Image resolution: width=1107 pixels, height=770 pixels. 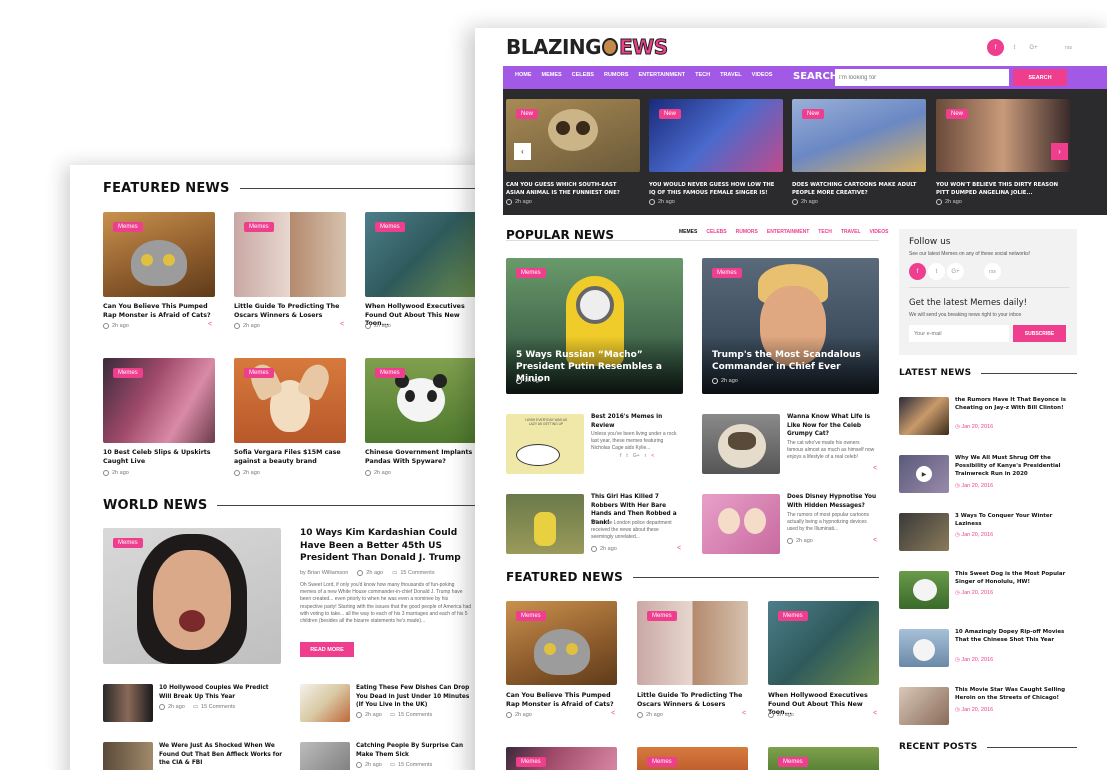 What do you see at coordinates (327, 649) in the screenshot?
I see `read-more-button: READ MORE` at bounding box center [327, 649].